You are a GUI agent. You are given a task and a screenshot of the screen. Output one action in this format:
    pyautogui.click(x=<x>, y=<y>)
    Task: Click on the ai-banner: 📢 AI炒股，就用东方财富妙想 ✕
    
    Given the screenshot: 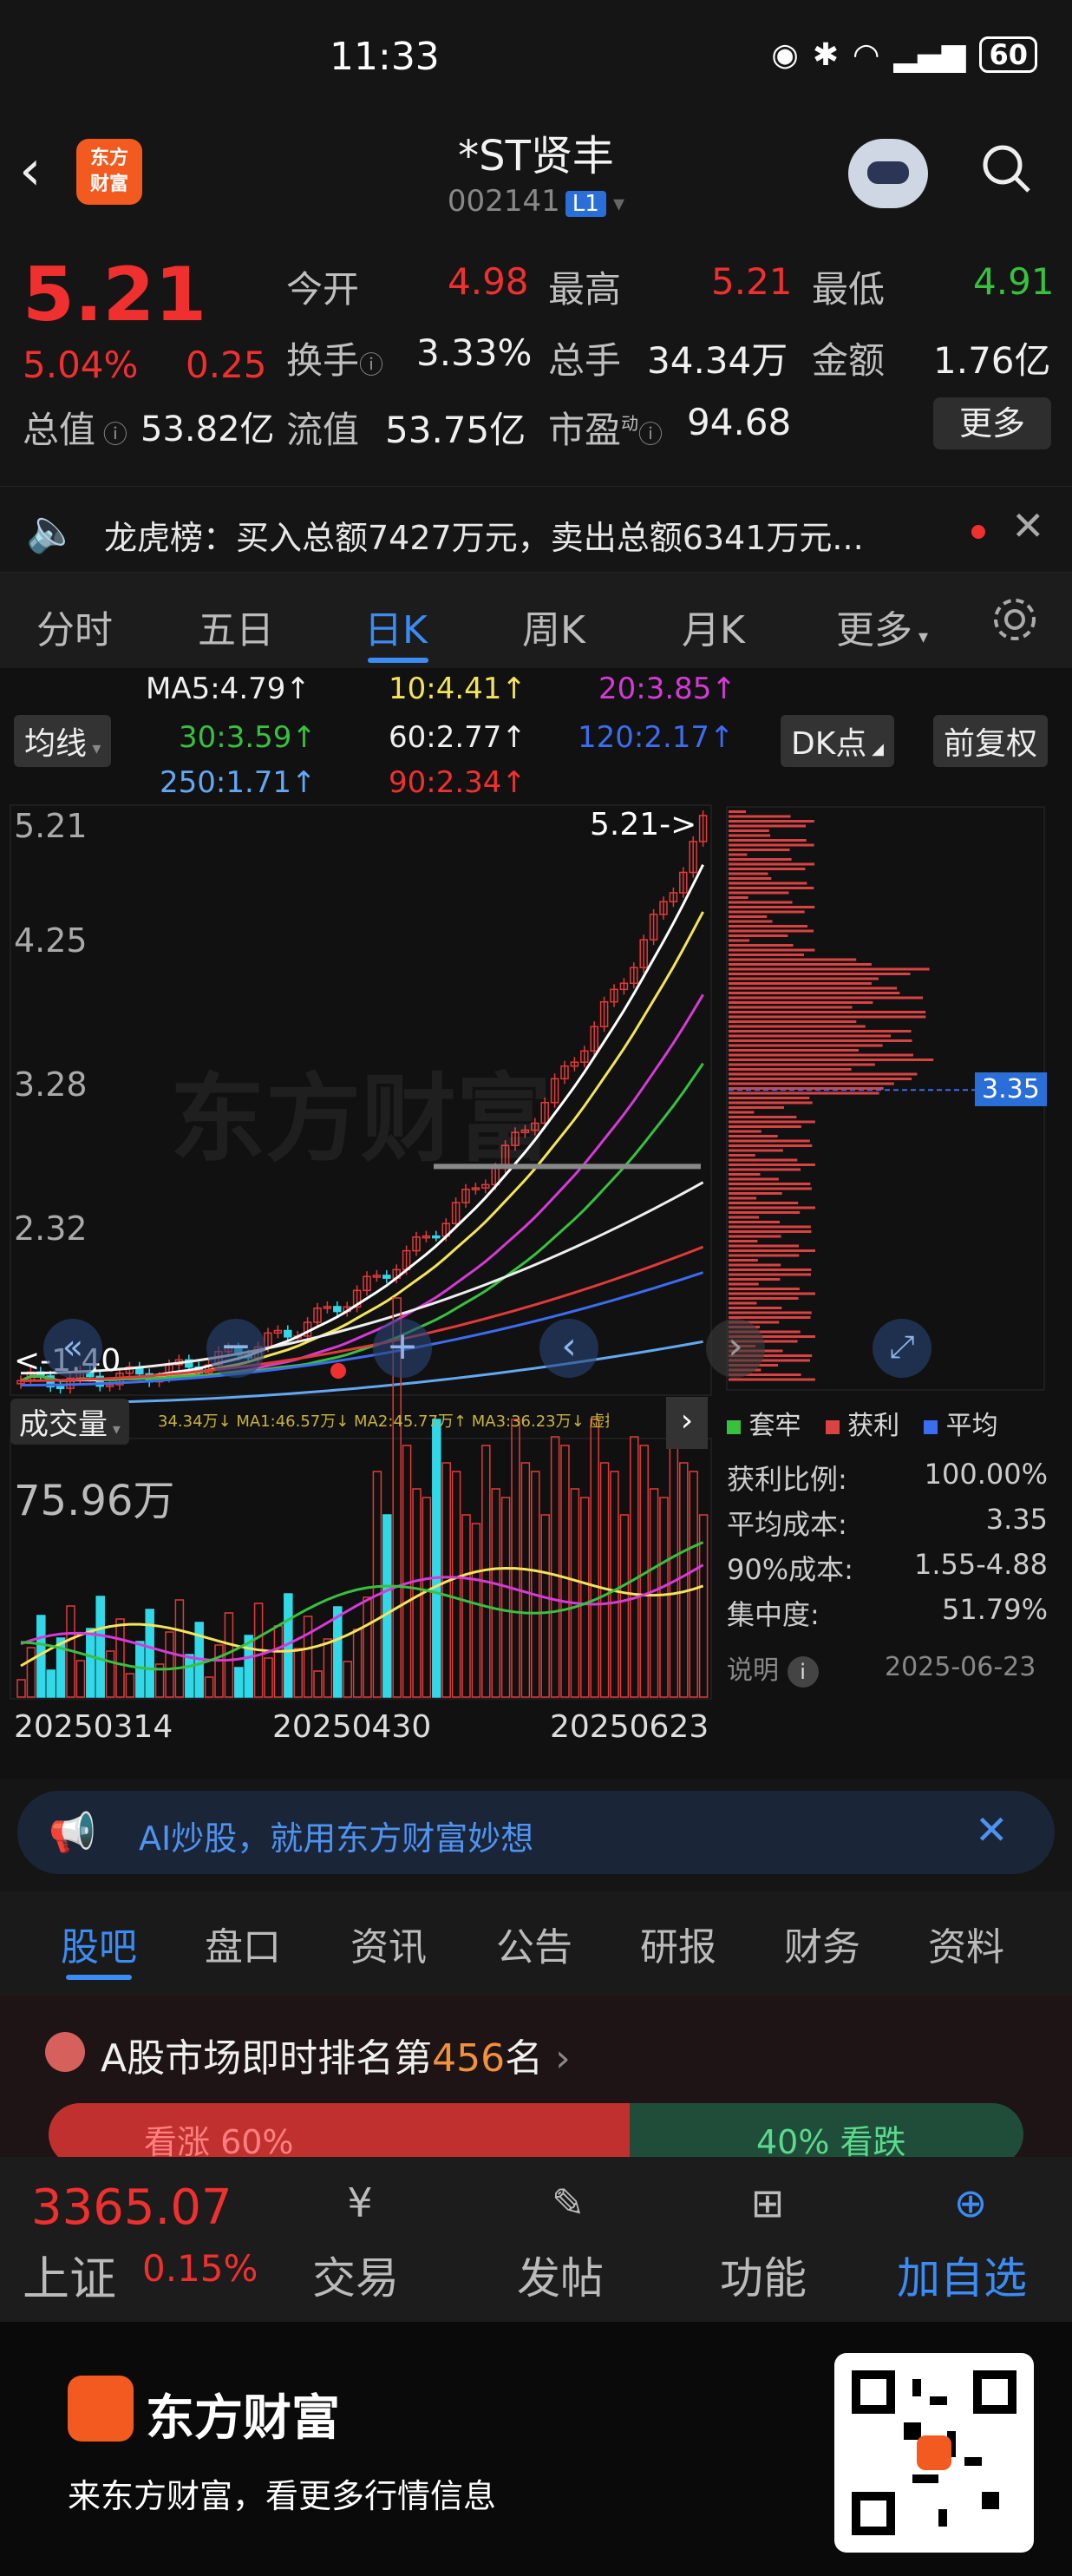 What is the action you would take?
    pyautogui.click(x=536, y=1832)
    